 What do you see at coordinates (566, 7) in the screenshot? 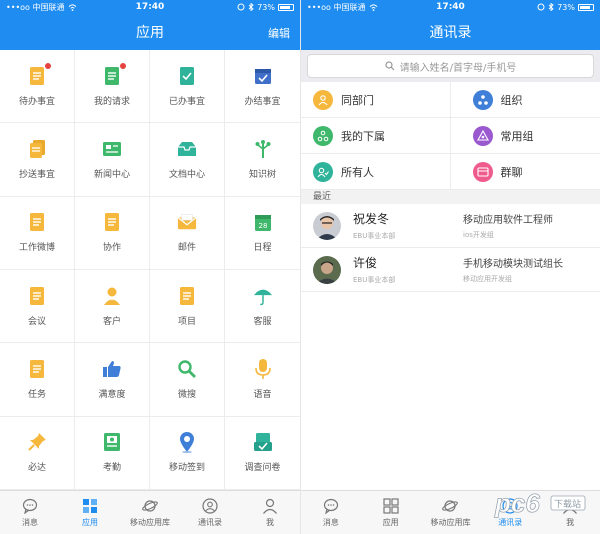
I see `battery-percent: 73%` at bounding box center [566, 7].